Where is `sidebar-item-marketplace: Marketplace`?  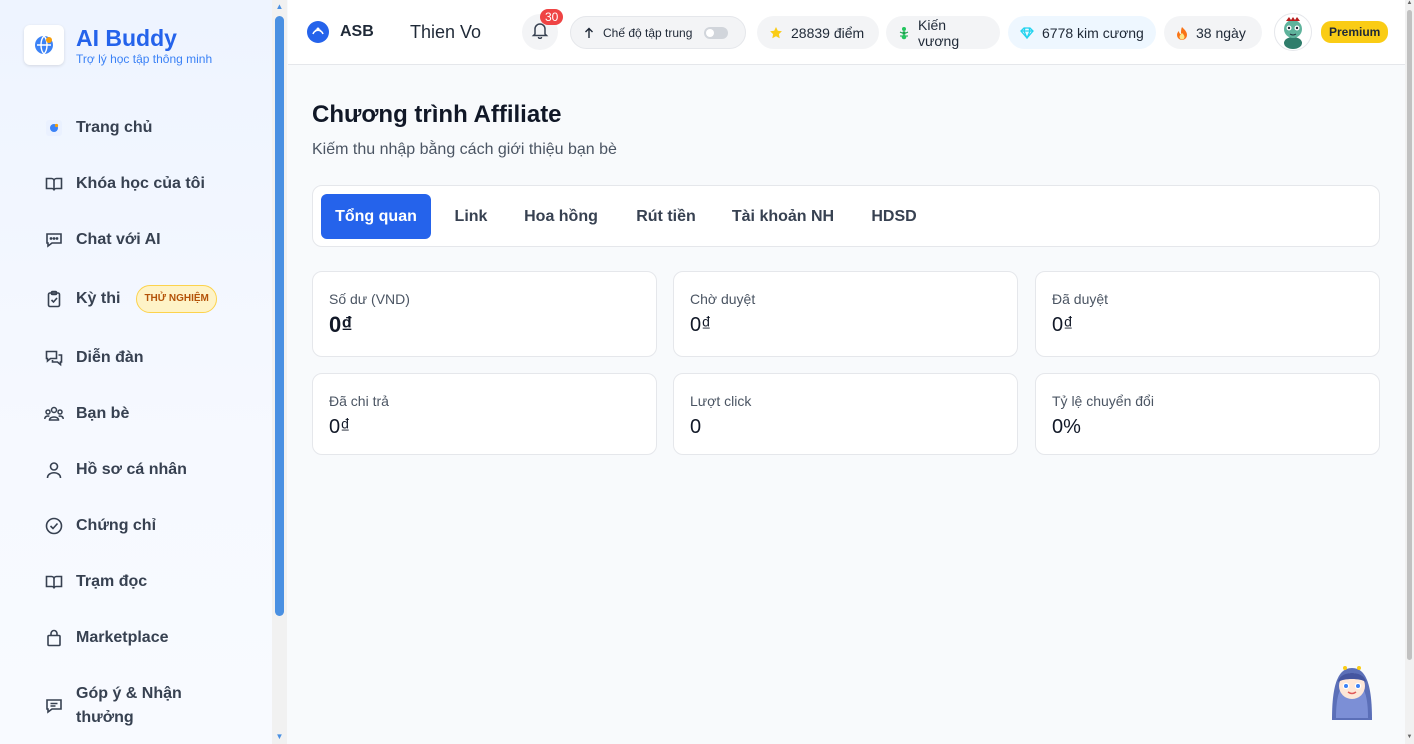 sidebar-item-marketplace: Marketplace is located at coordinates (106, 638).